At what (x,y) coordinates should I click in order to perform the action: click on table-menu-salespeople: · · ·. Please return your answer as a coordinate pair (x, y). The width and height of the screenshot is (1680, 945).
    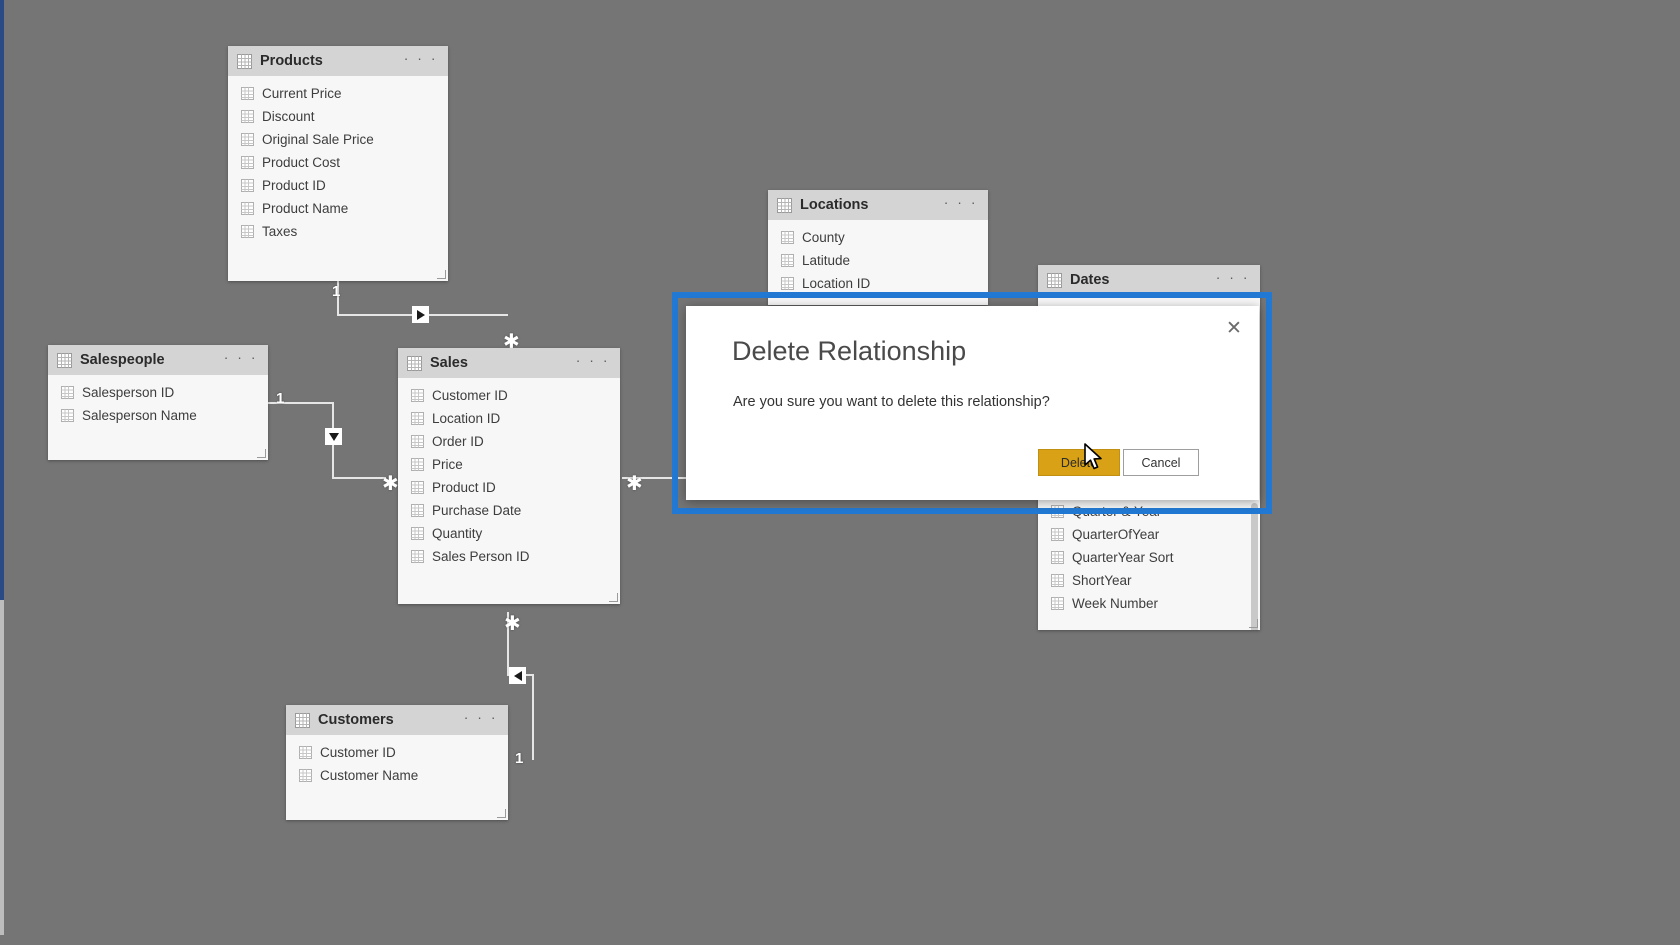
    Looking at the image, I should click on (241, 358).